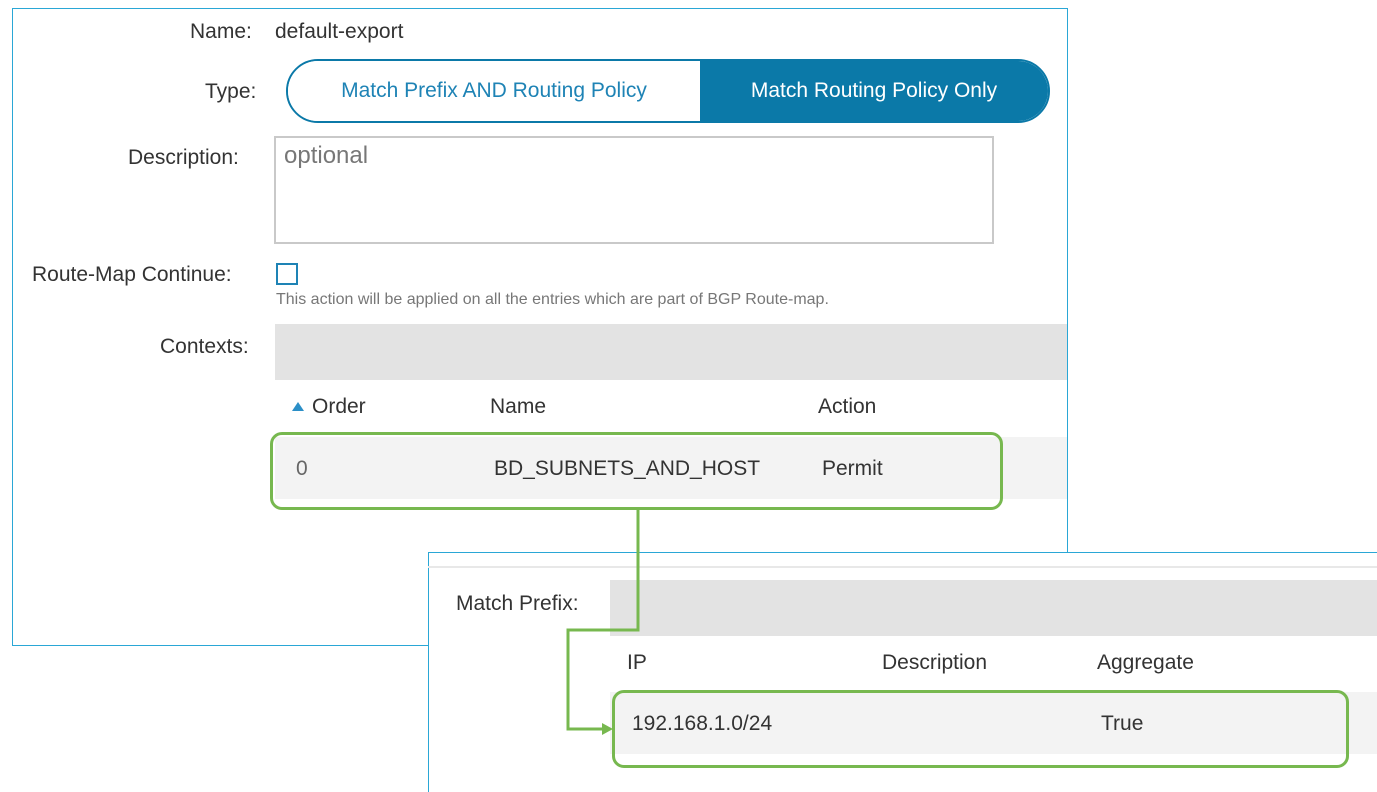 The image size is (1377, 792). I want to click on name-column-header: Name, so click(518, 407).